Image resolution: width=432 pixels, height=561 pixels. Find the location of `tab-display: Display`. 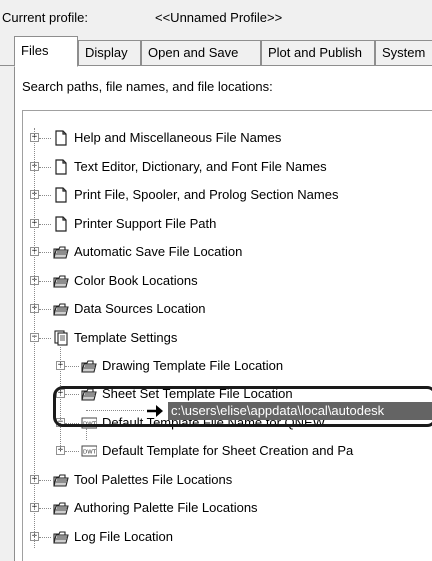

tab-display: Display is located at coordinates (109, 52).